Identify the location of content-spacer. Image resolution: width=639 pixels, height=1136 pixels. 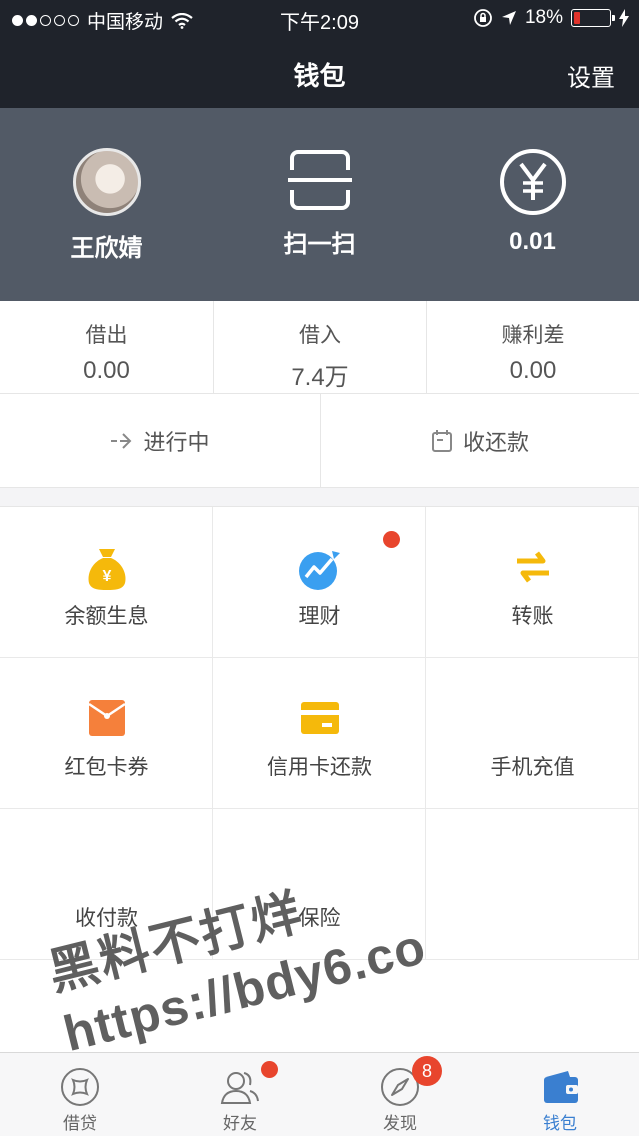
(319, 1006).